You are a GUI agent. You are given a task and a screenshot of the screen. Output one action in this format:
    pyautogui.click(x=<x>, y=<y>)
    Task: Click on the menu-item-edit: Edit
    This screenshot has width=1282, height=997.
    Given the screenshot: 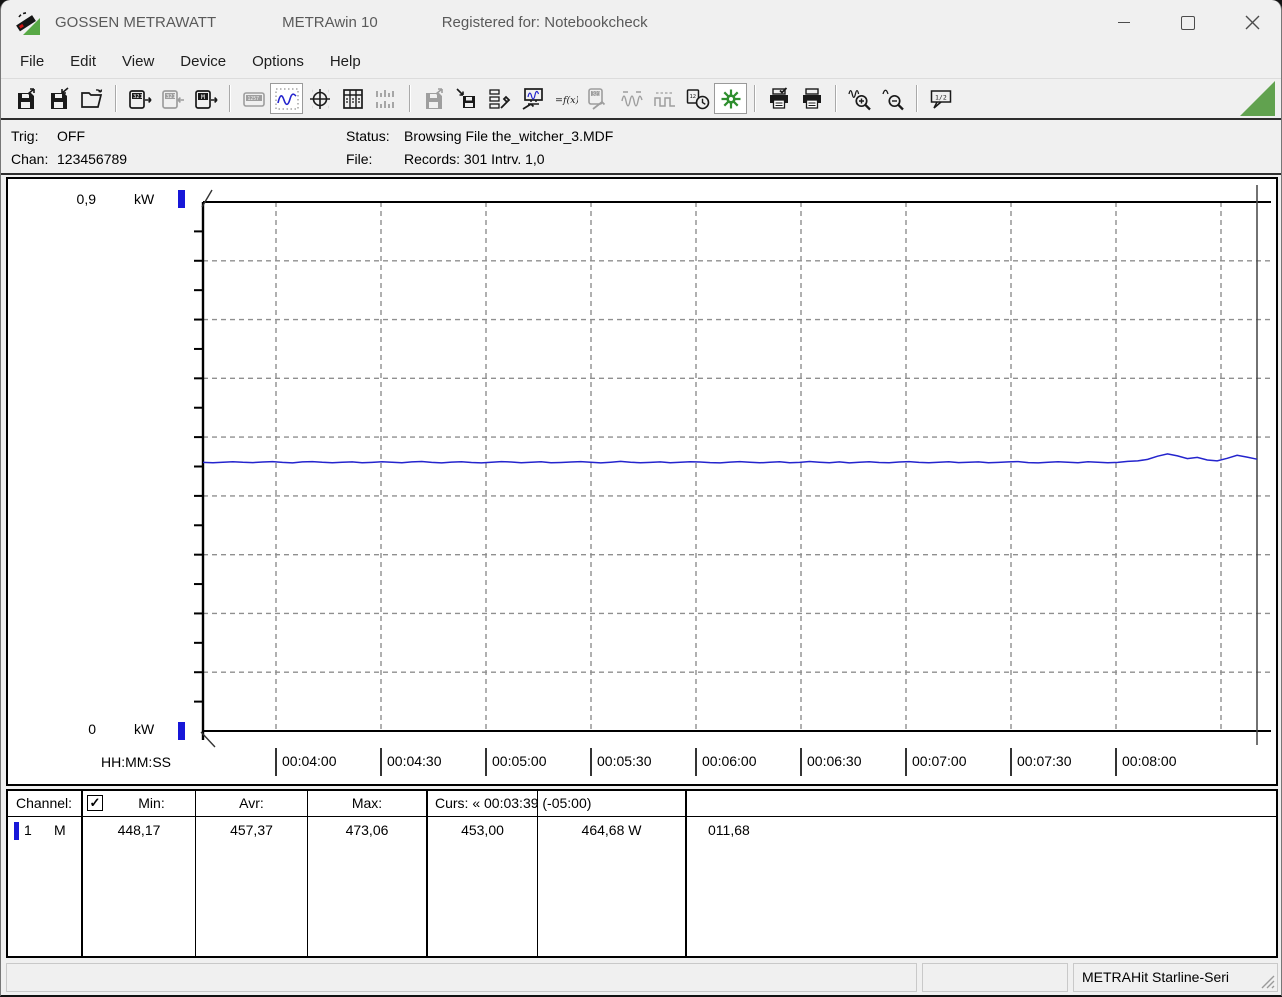 What is the action you would take?
    pyautogui.click(x=83, y=61)
    